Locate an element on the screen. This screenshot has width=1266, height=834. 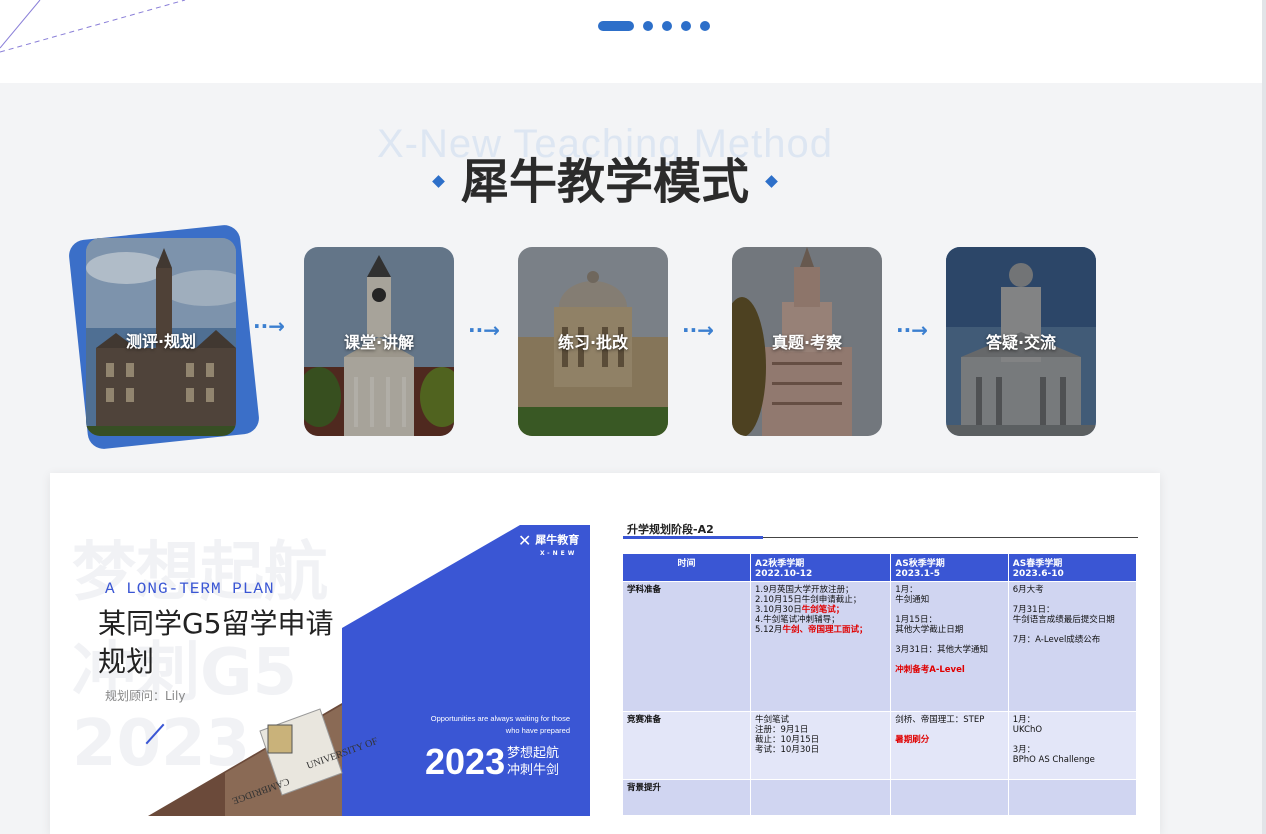
table-cell: 牛剑笔试 注册：9月1日 截止：10月15日 考试：10月30日 is located at coordinates (820, 745).